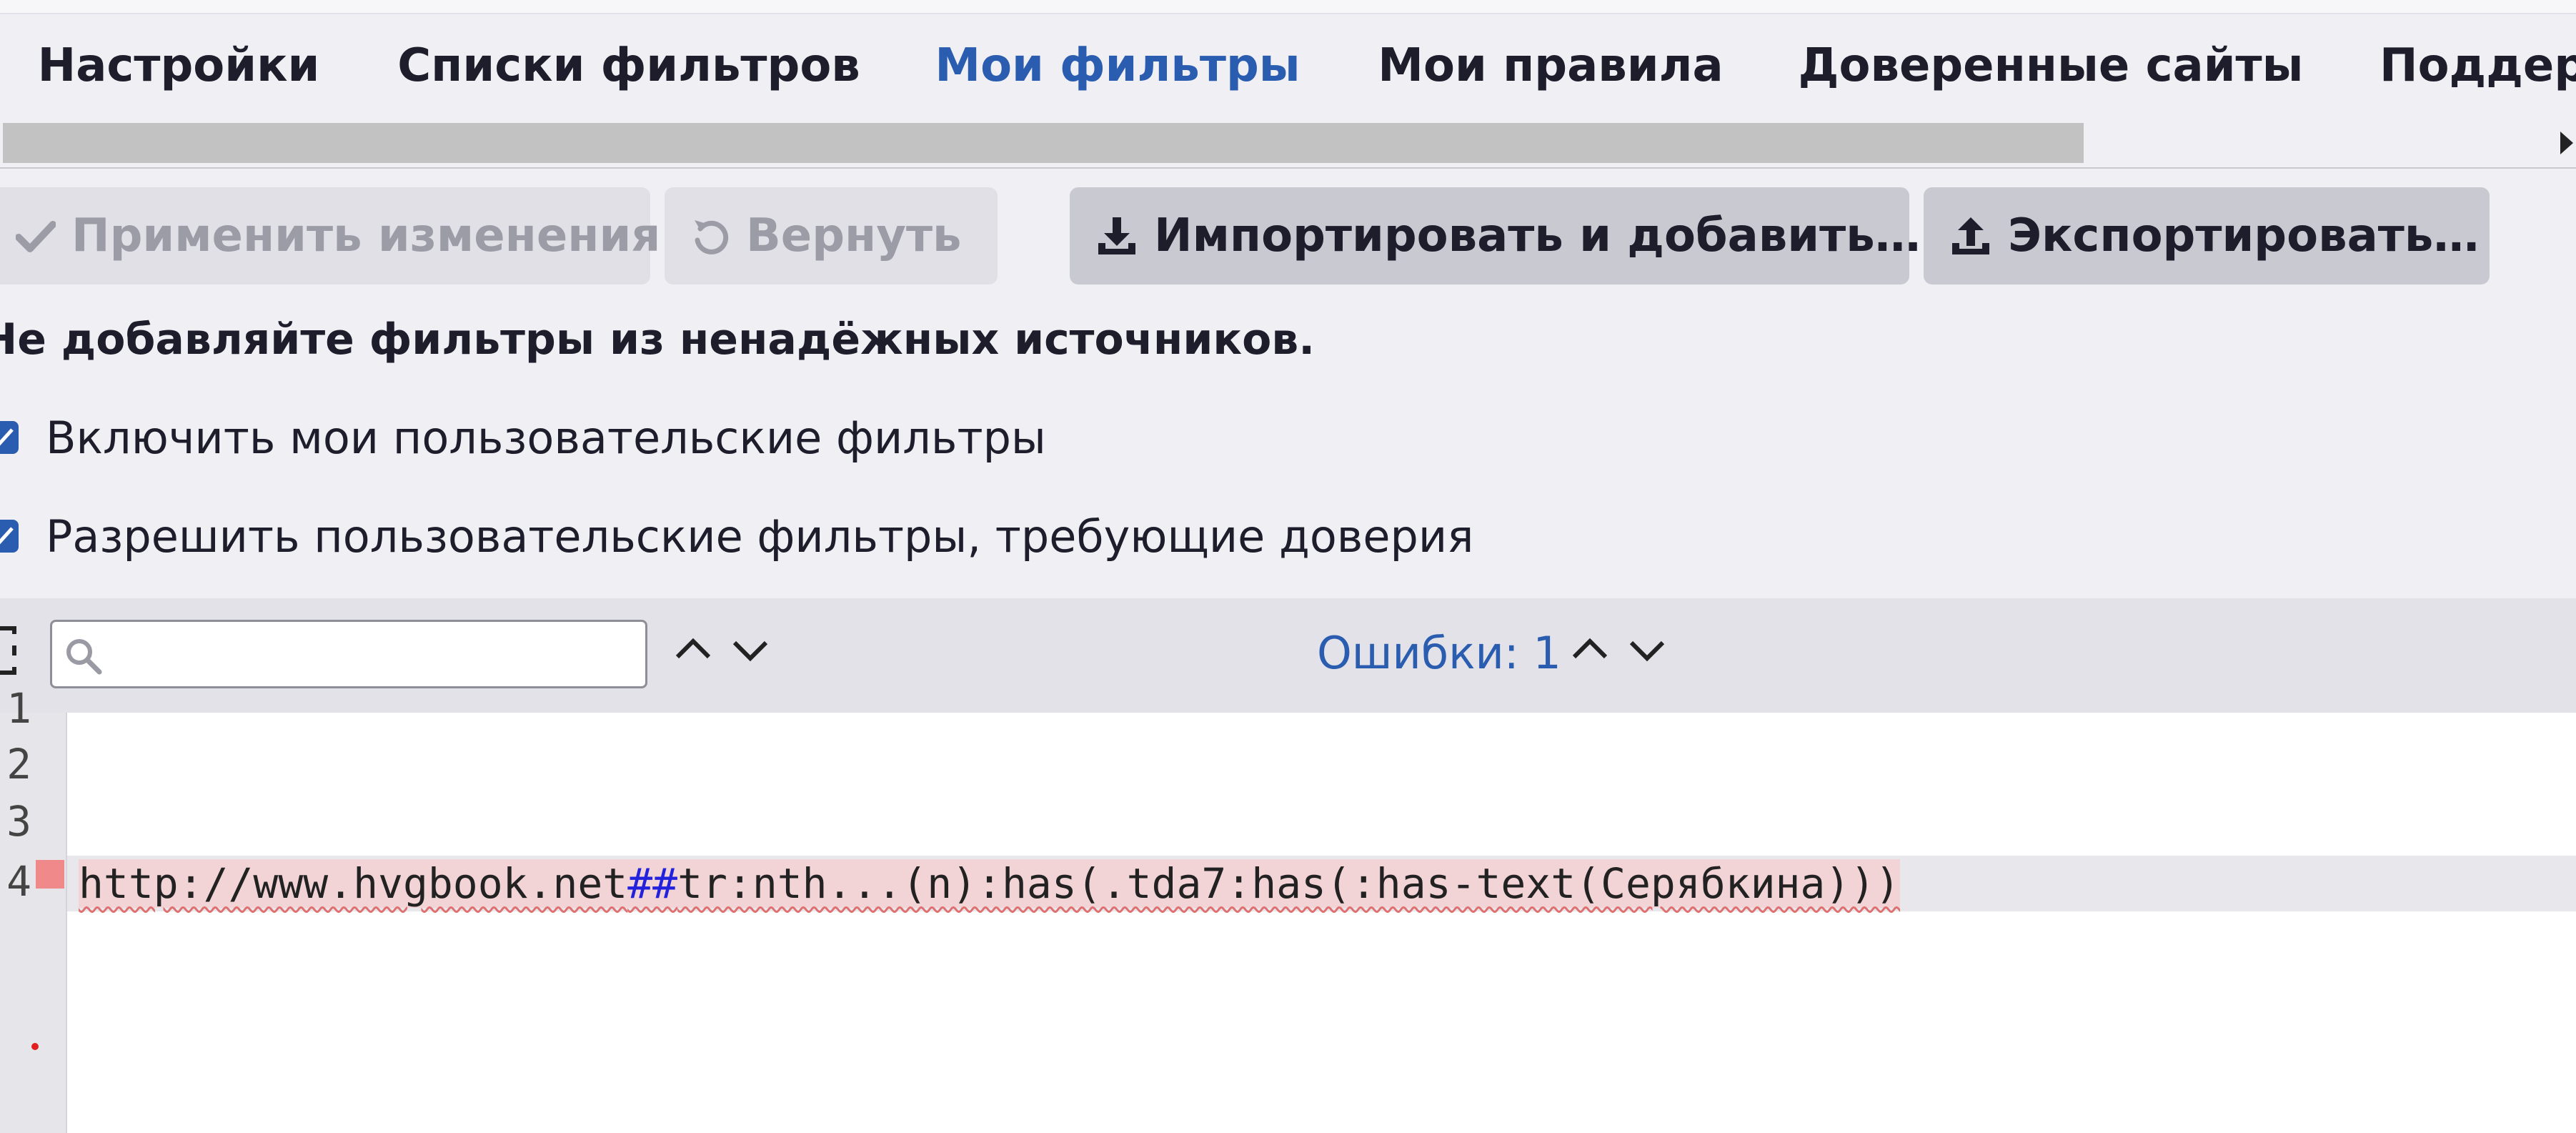  What do you see at coordinates (2477, 66) in the screenshot?
I see `tab-support: Поддер` at bounding box center [2477, 66].